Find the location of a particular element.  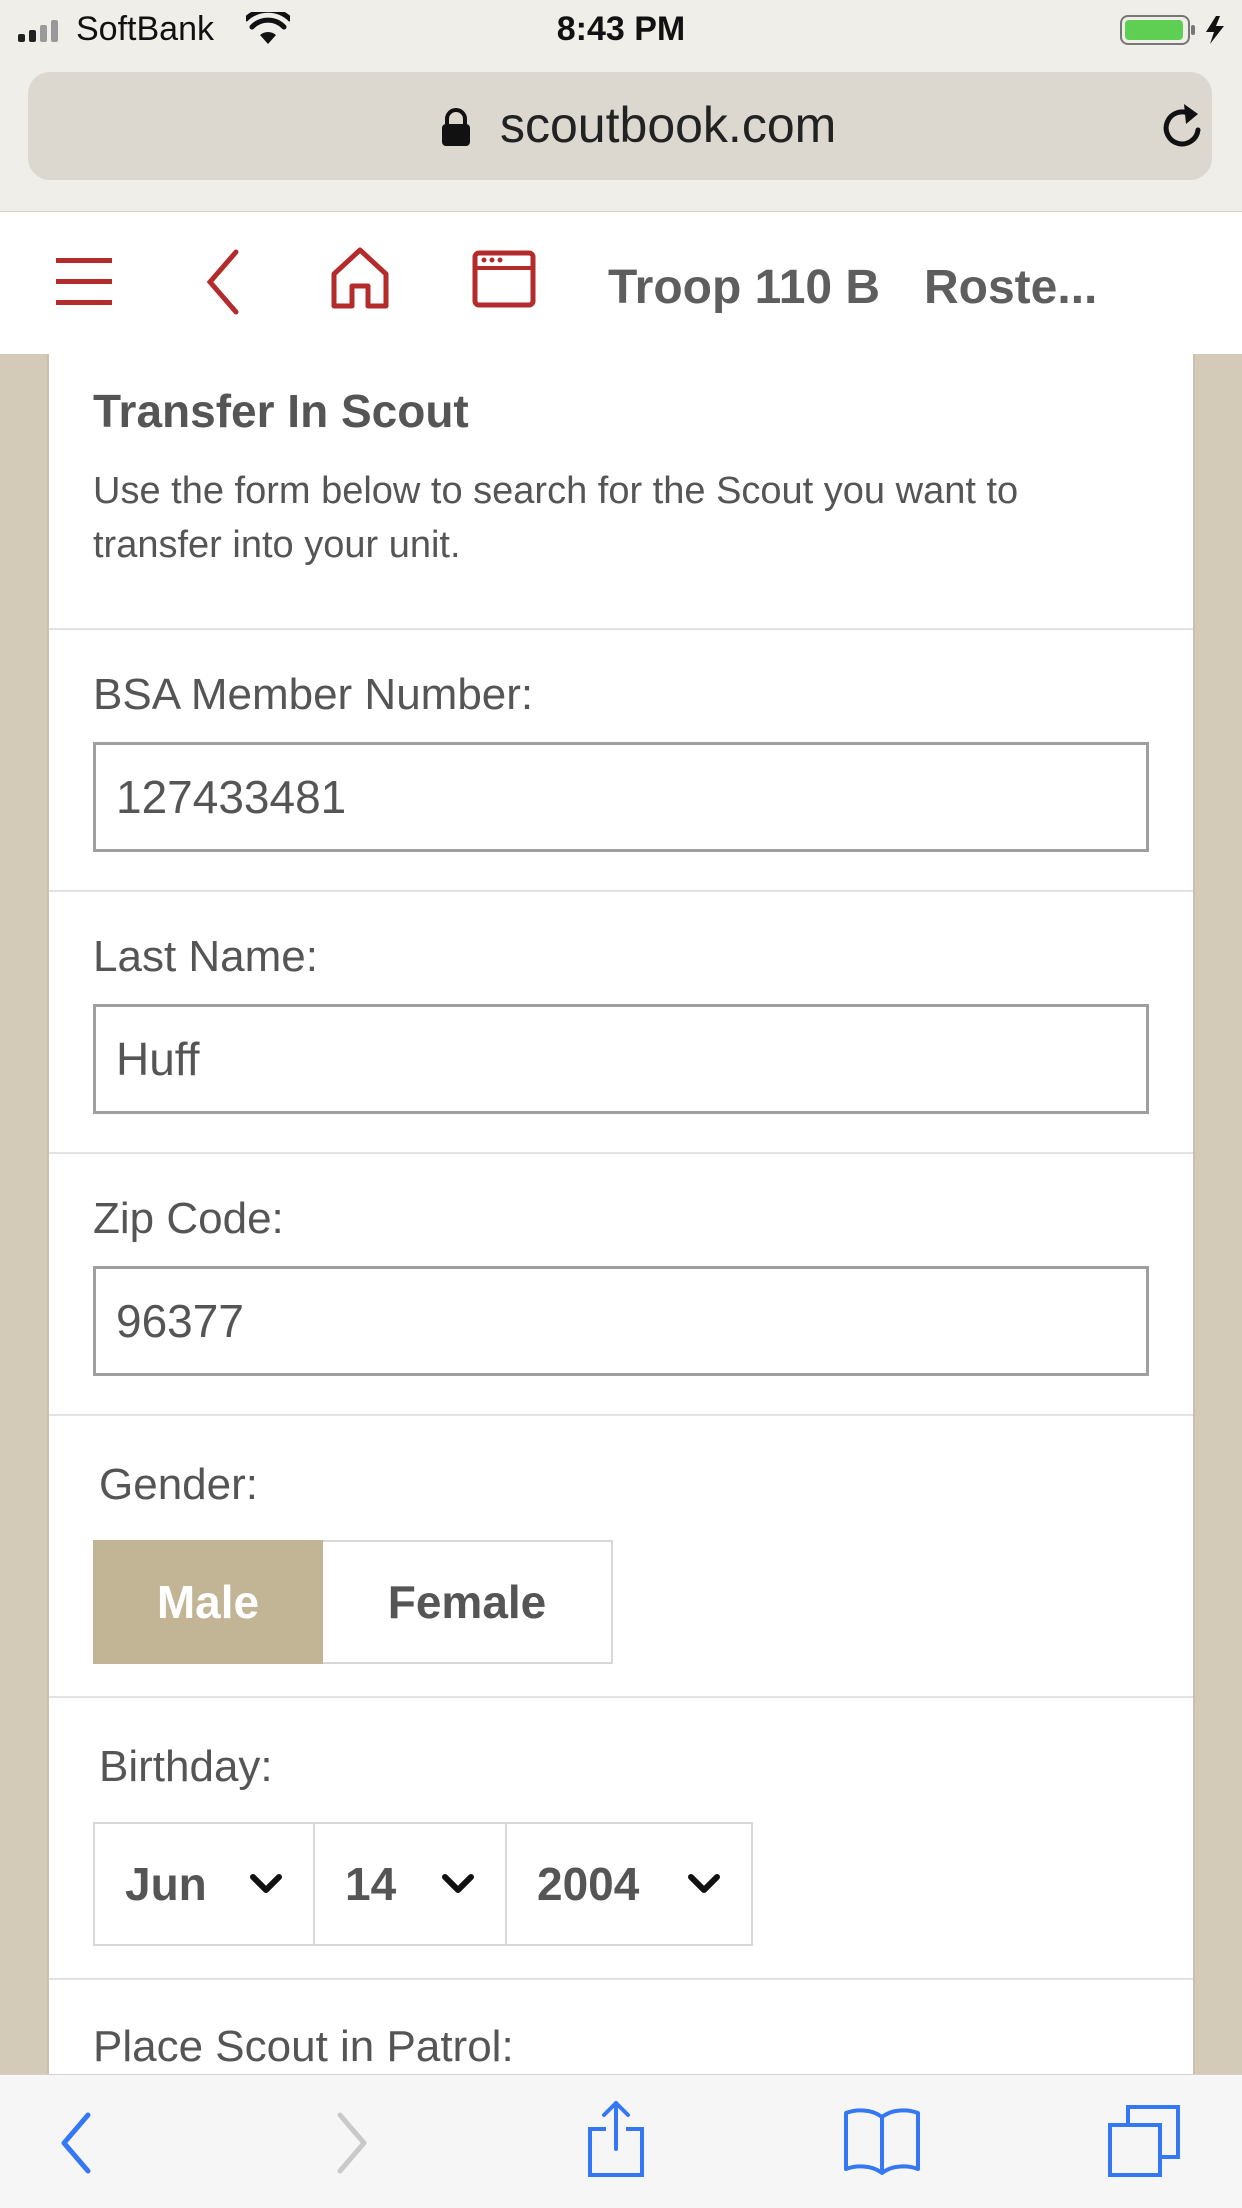

gender-male-button: Male is located at coordinates (208, 1602).